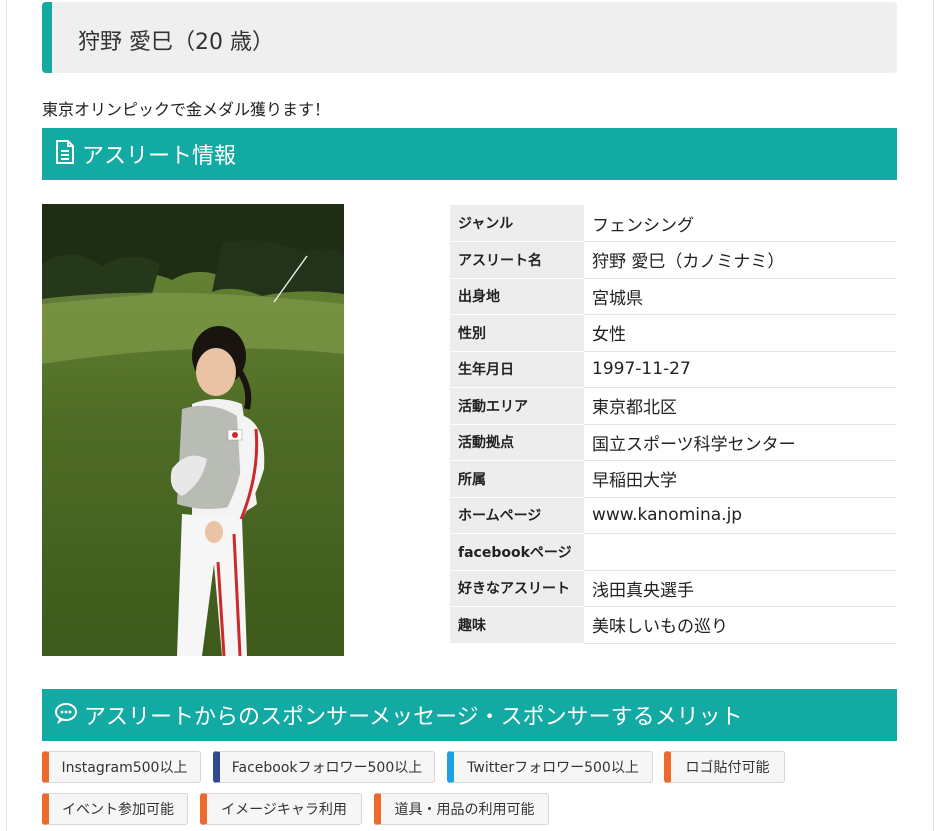 The width and height of the screenshot is (940, 831). Describe the element at coordinates (724, 767) in the screenshot. I see `merit-tag: ロゴ貼付可能` at that location.